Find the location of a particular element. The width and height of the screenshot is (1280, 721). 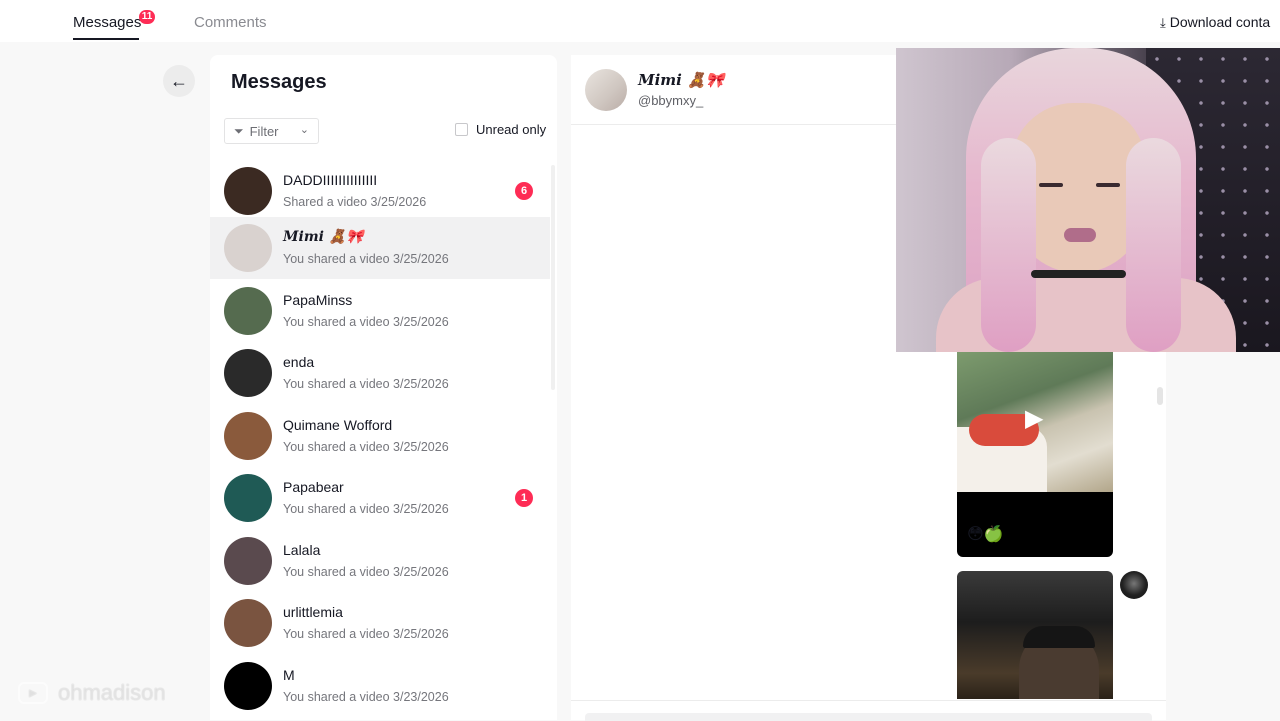

filter-dropdown: ⏷ Filter ⌄ is located at coordinates (271, 131).